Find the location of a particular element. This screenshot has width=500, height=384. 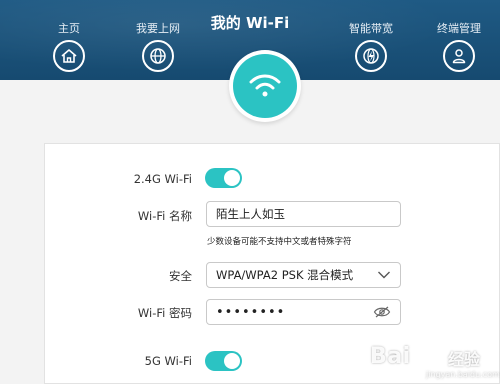

security-label: 安全 is located at coordinates (180, 276).